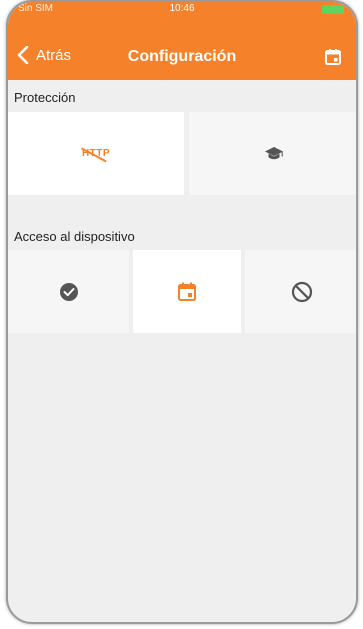 Image resolution: width=363 pixels, height=629 pixels. I want to click on page-title: Configuración, so click(182, 56).